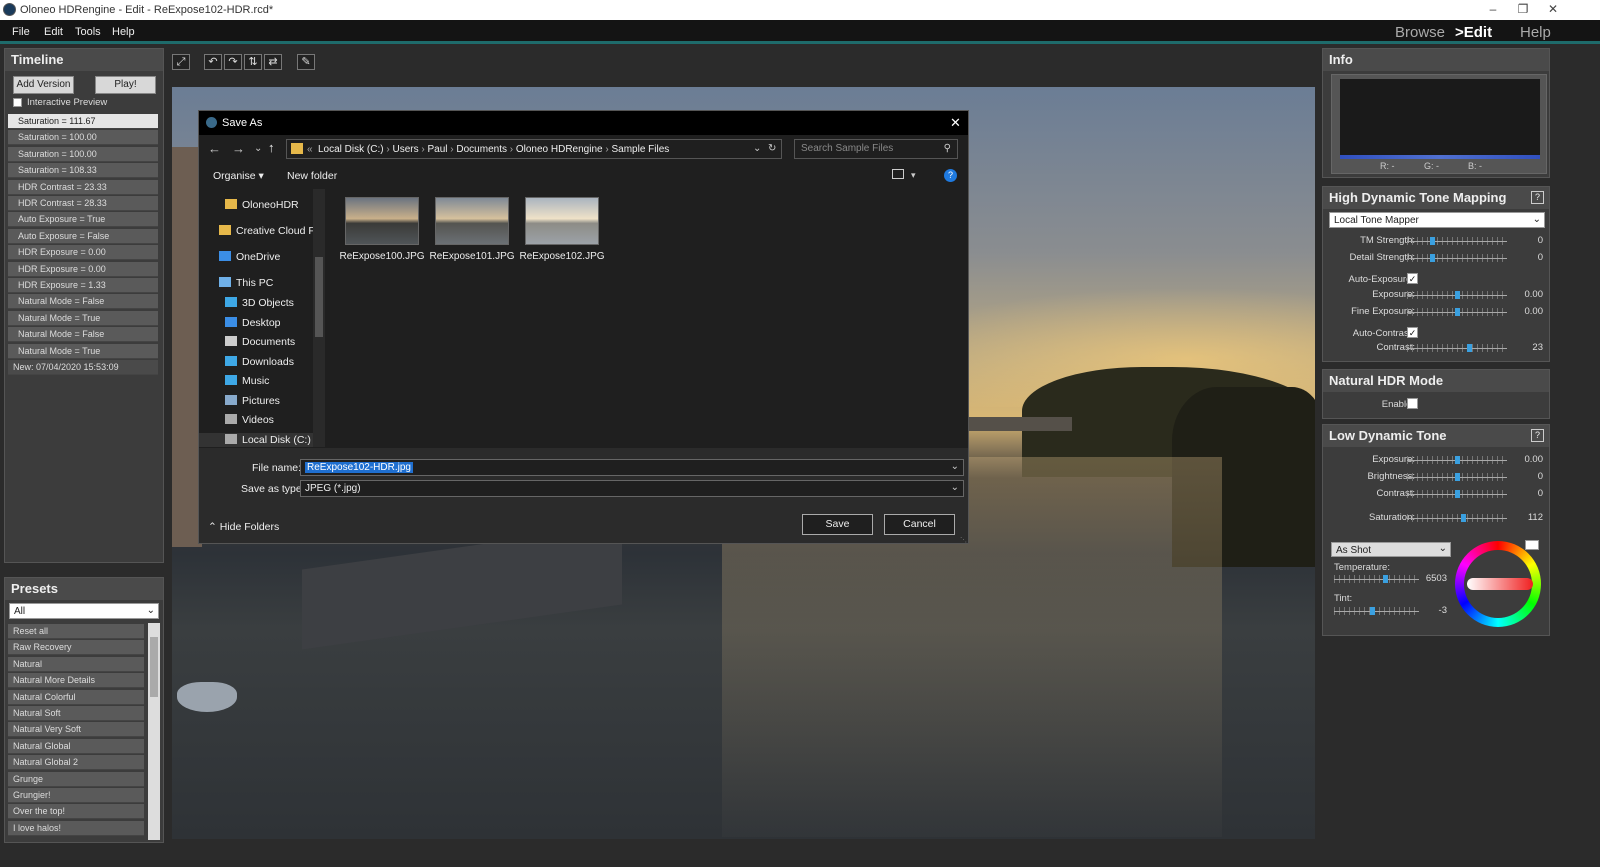 The height and width of the screenshot is (867, 1600). I want to click on menu-tools: Tools, so click(88, 32).